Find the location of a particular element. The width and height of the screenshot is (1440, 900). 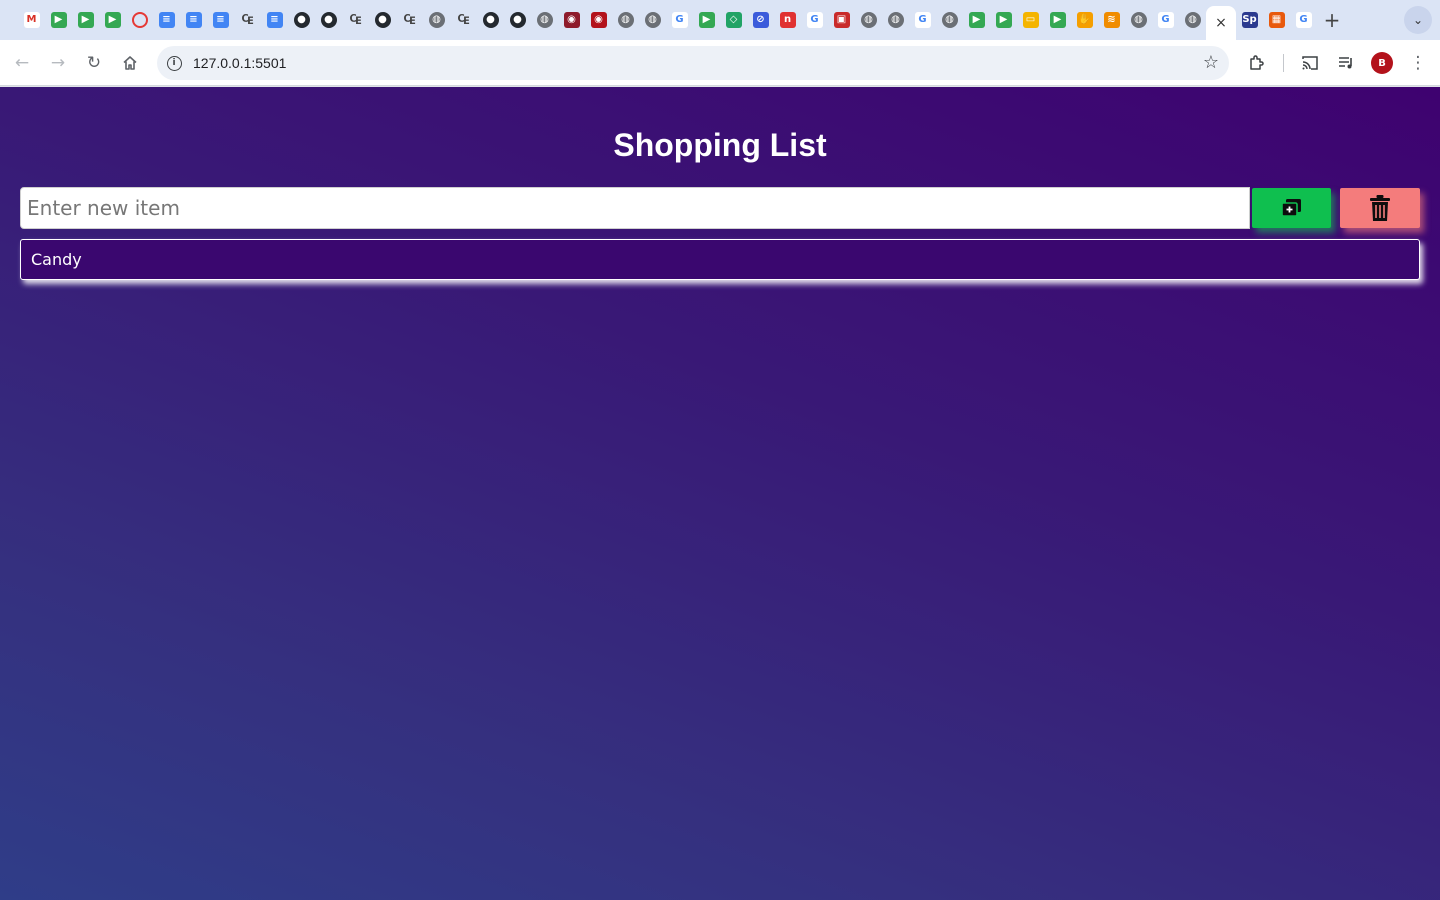

list-item-text: Candy is located at coordinates (56, 259).